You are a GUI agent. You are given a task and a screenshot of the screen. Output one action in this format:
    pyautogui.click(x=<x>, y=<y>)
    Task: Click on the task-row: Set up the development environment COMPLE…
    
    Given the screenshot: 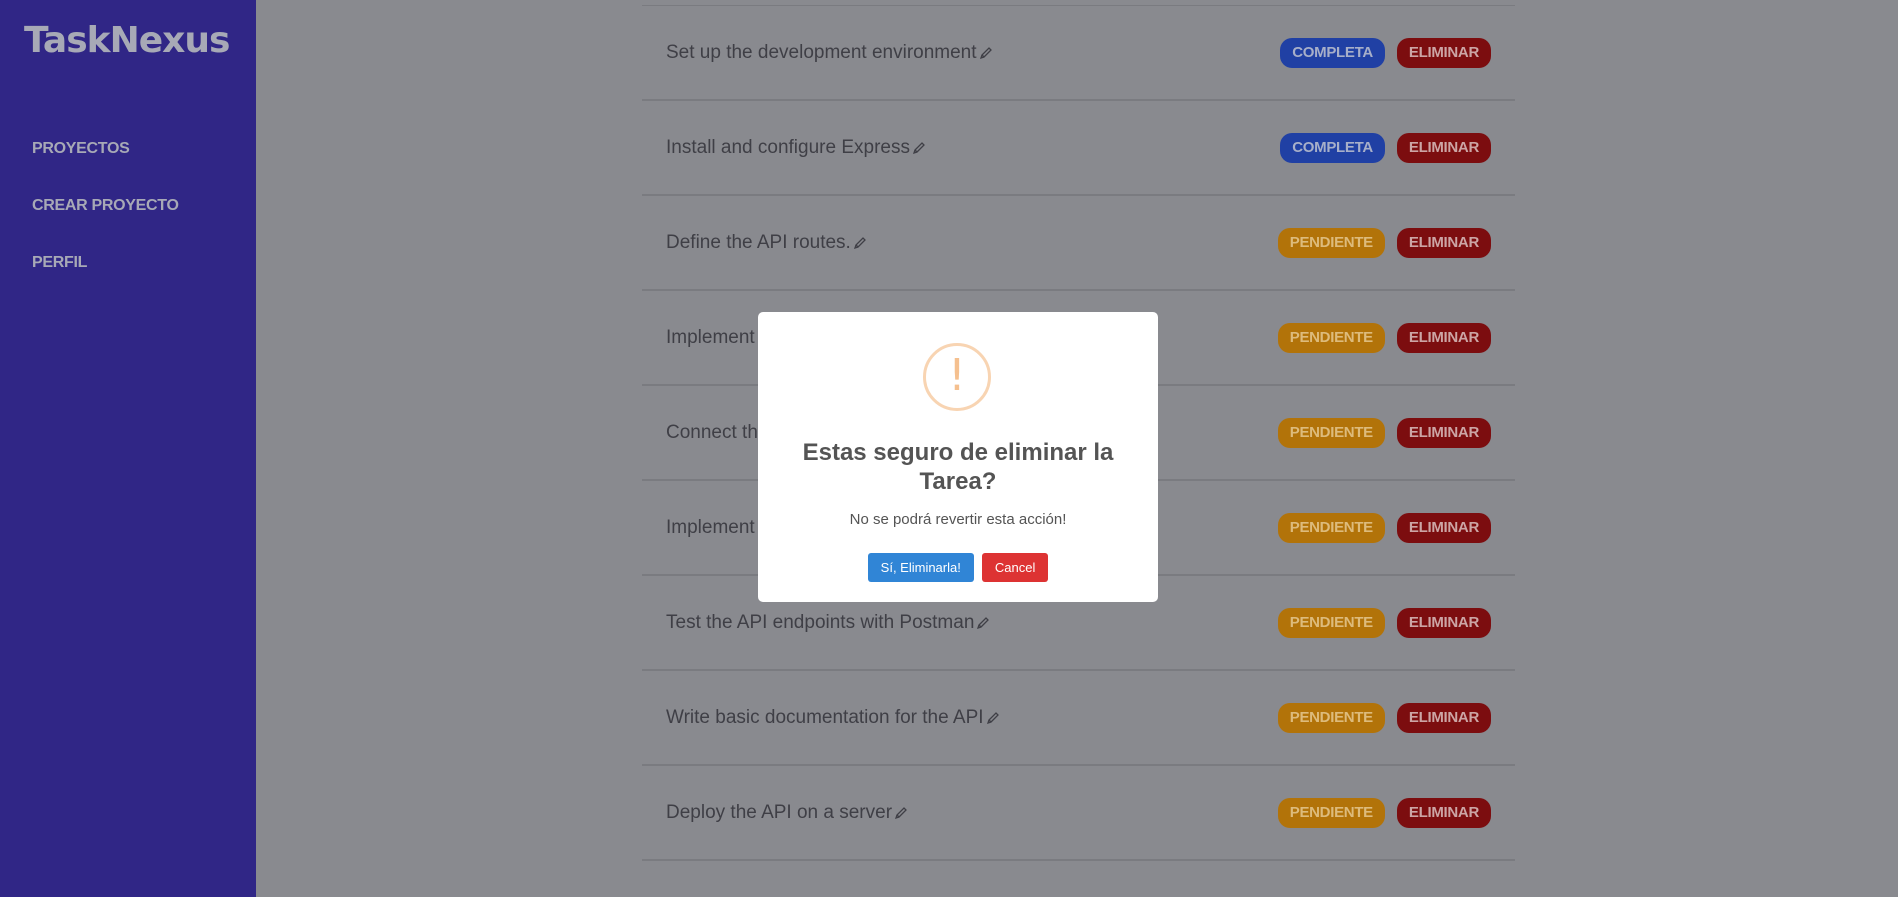 What is the action you would take?
    pyautogui.click(x=1078, y=53)
    